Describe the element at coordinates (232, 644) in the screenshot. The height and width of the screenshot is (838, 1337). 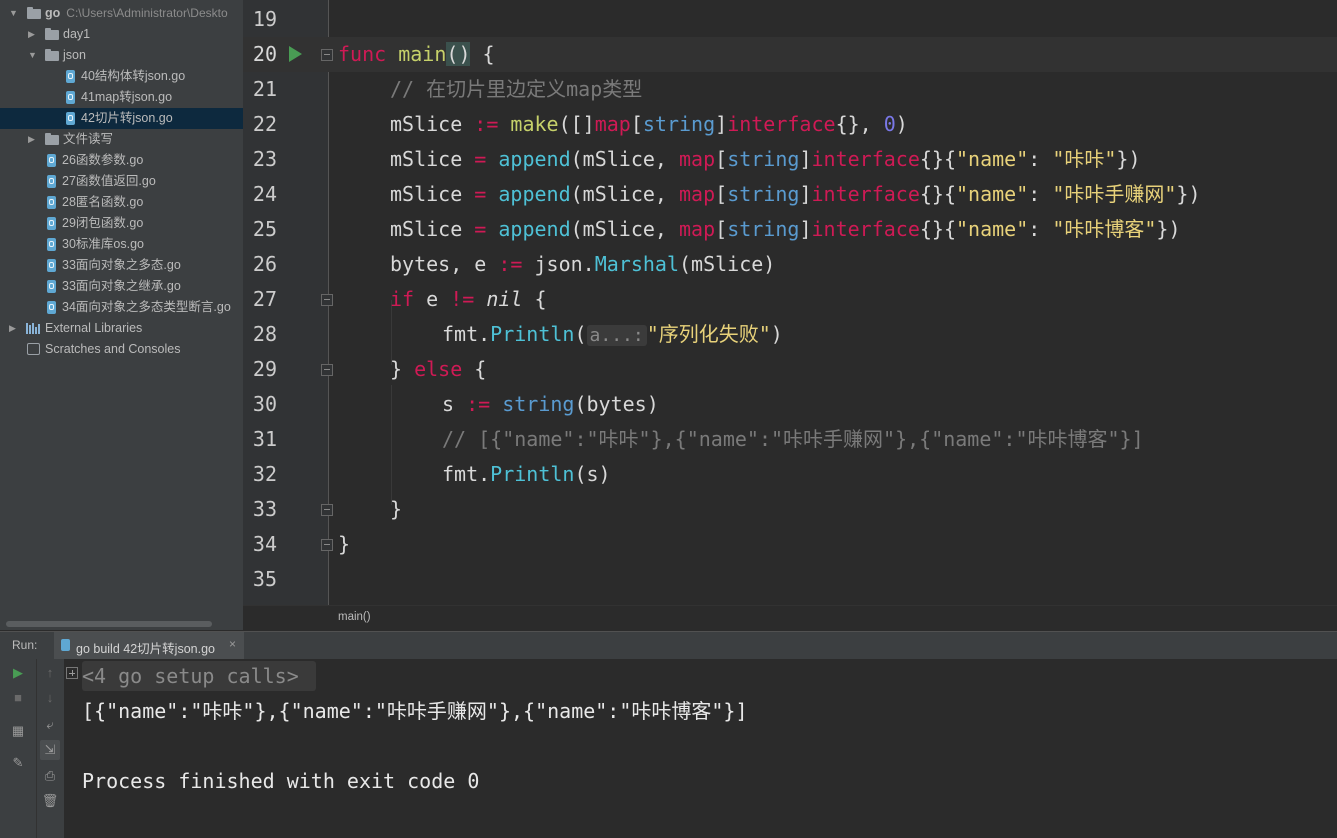
I see `close-icon: ×` at that location.